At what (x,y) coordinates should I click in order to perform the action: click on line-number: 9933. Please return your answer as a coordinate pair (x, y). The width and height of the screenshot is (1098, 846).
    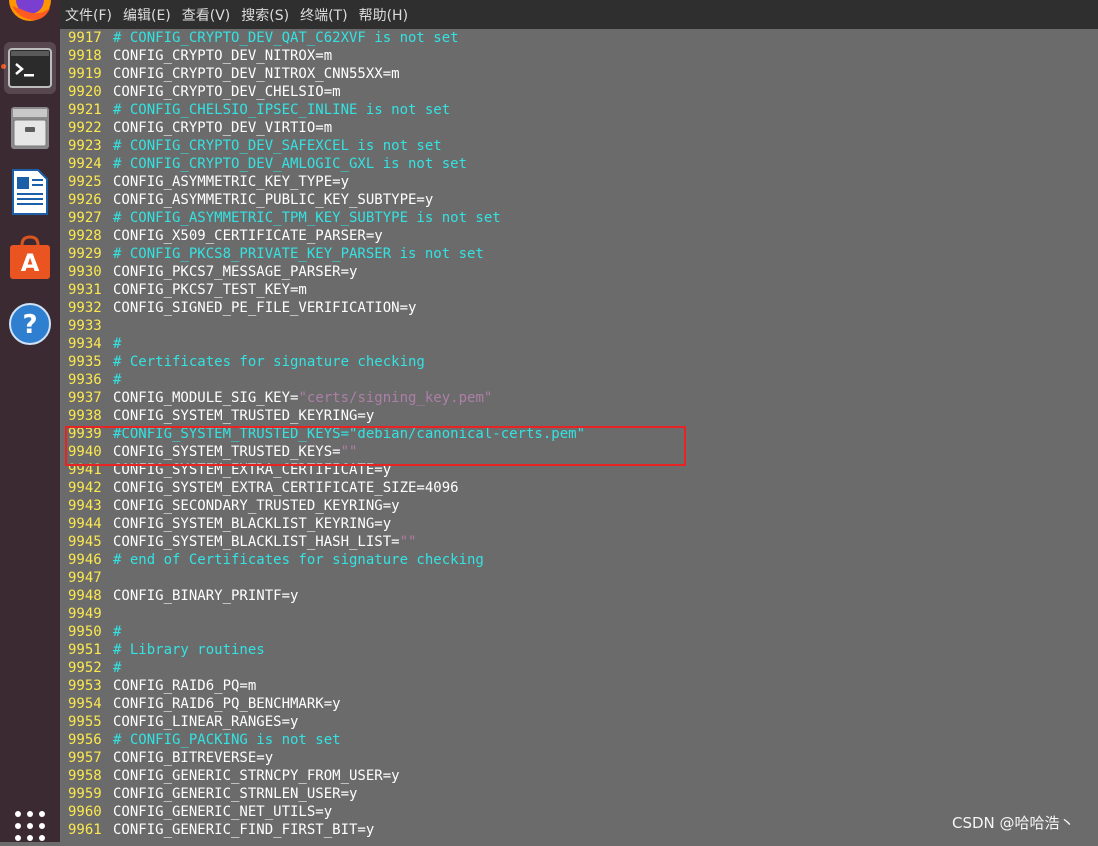
    Looking at the image, I should click on (85, 326).